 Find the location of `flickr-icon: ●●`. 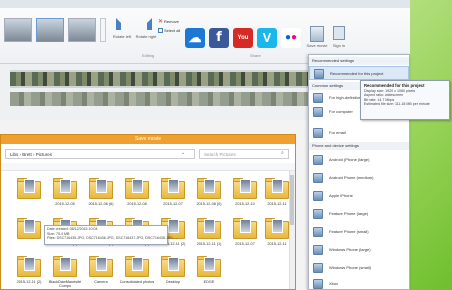

flickr-icon: ●● is located at coordinates (291, 38).